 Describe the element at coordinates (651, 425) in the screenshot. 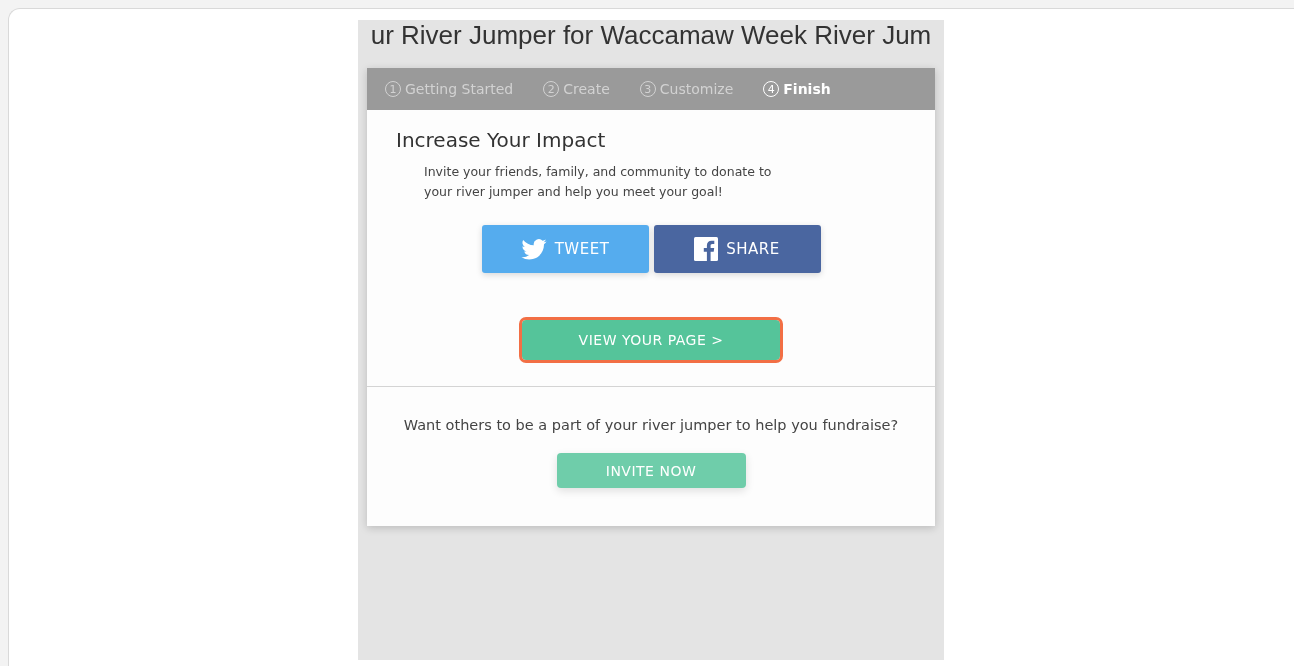

I see `invite-question: Want others to be a part of your river jumper to help you fundraise?` at that location.